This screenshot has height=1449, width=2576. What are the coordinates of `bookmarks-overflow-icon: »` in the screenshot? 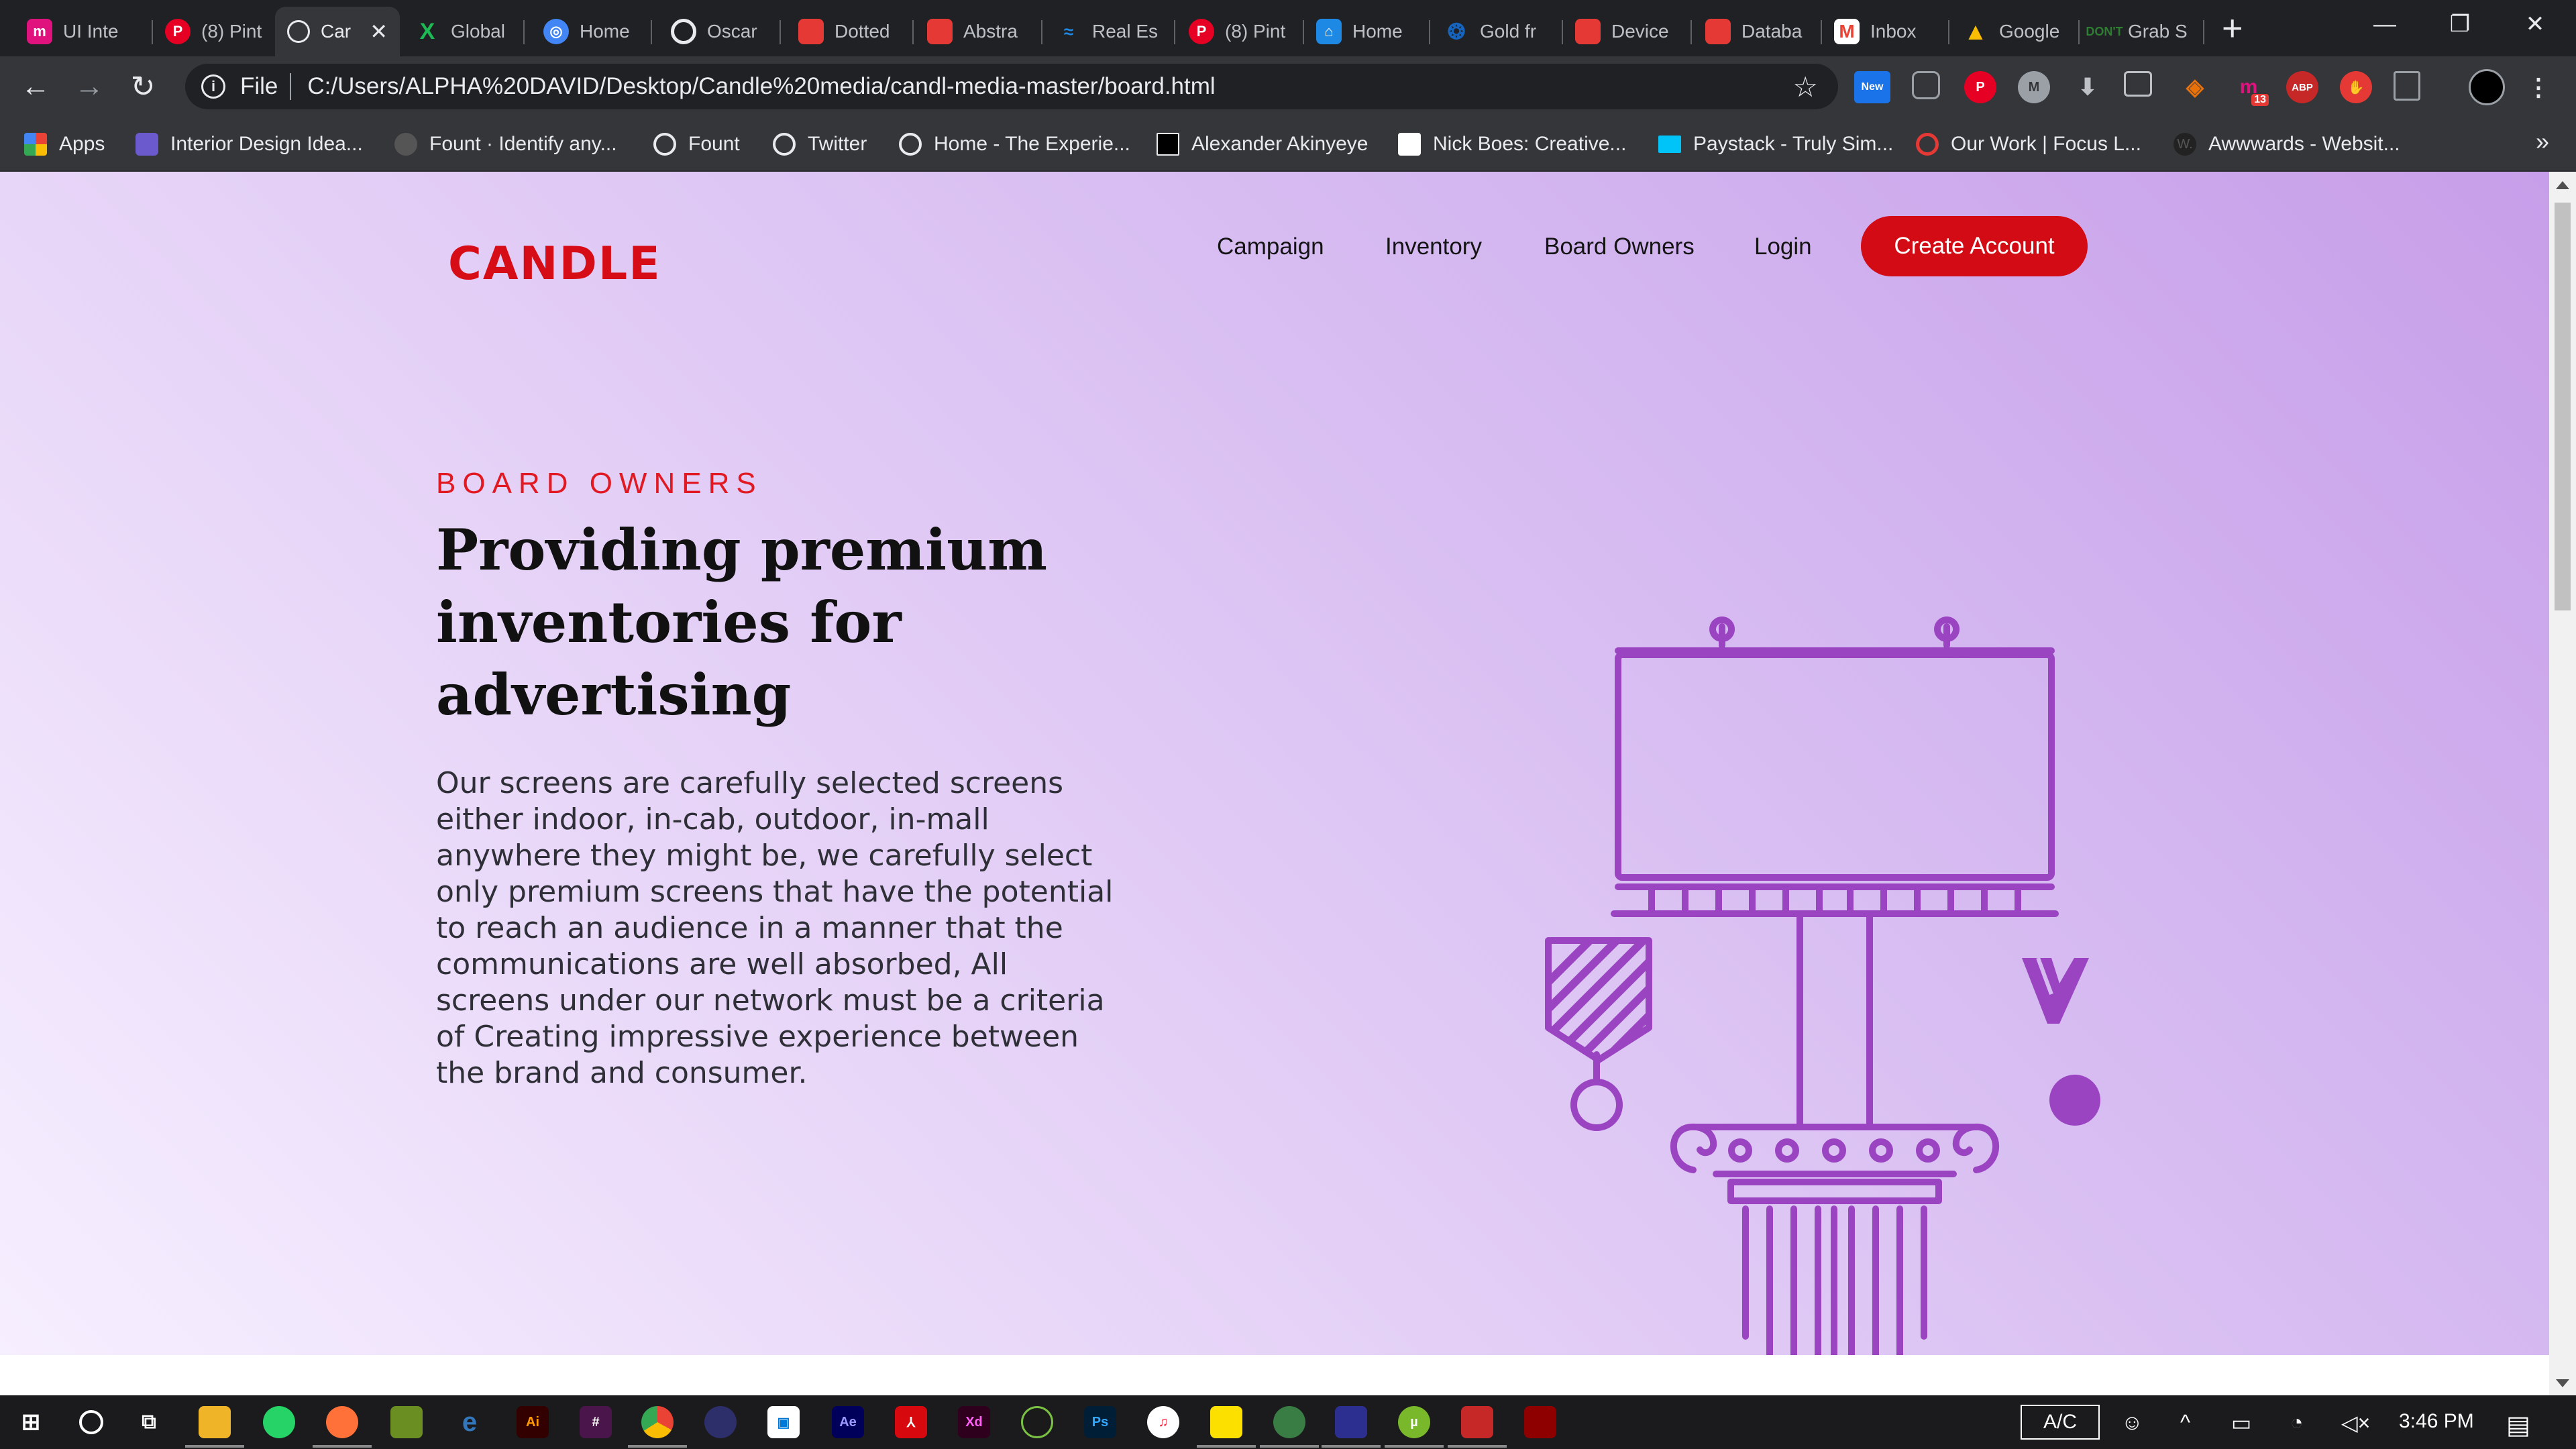 It's located at (2542, 141).